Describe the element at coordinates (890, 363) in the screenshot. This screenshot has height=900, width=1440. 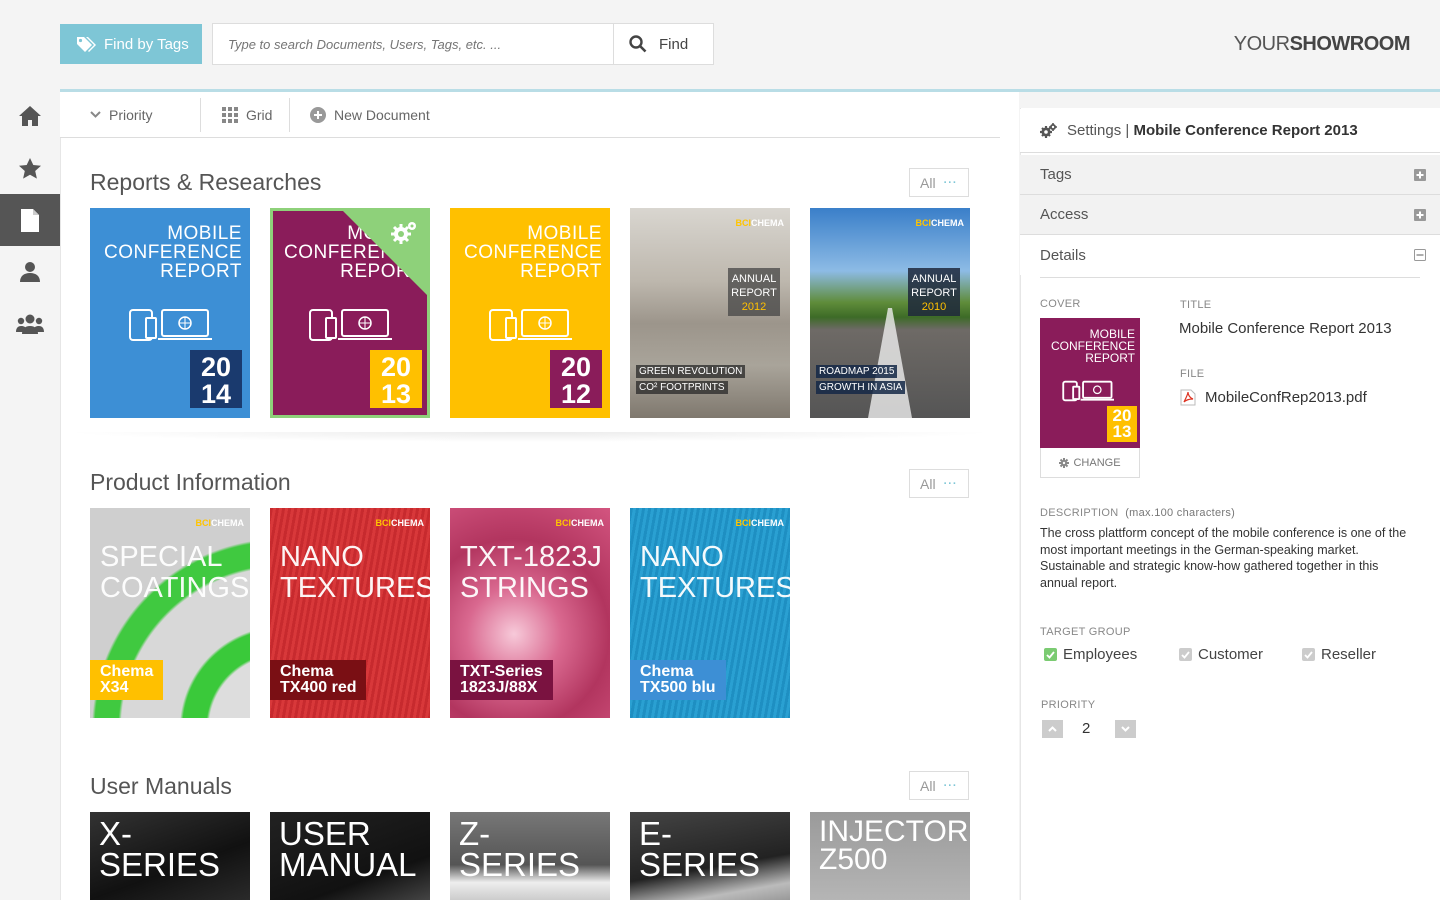
I see `road-graphic` at that location.